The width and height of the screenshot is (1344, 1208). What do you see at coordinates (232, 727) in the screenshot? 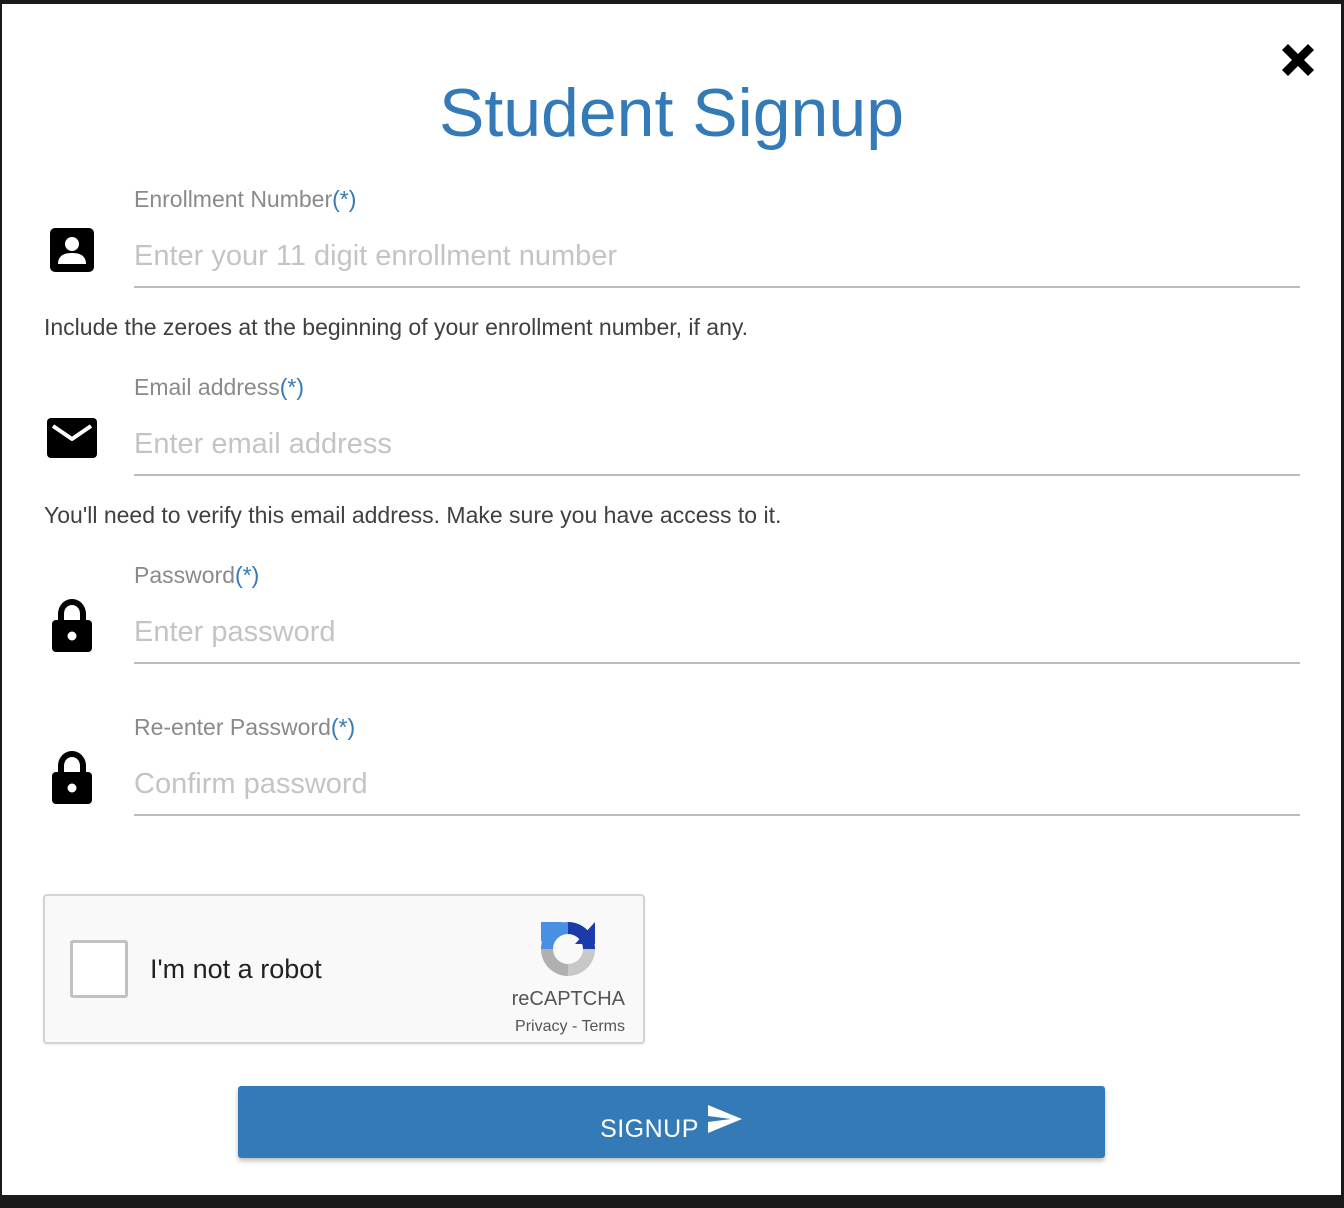
I see `confirm-password-label-text: Re-enter Password` at bounding box center [232, 727].